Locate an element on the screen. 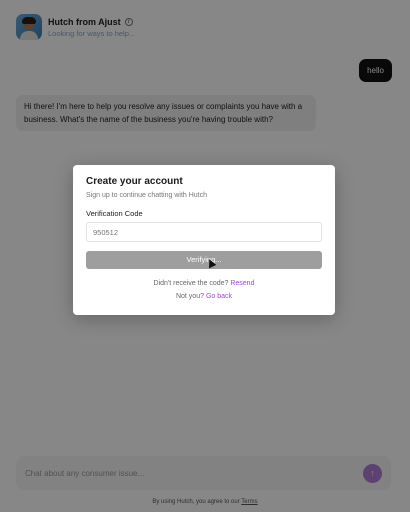  go-back-link: Go back is located at coordinates (219, 296).